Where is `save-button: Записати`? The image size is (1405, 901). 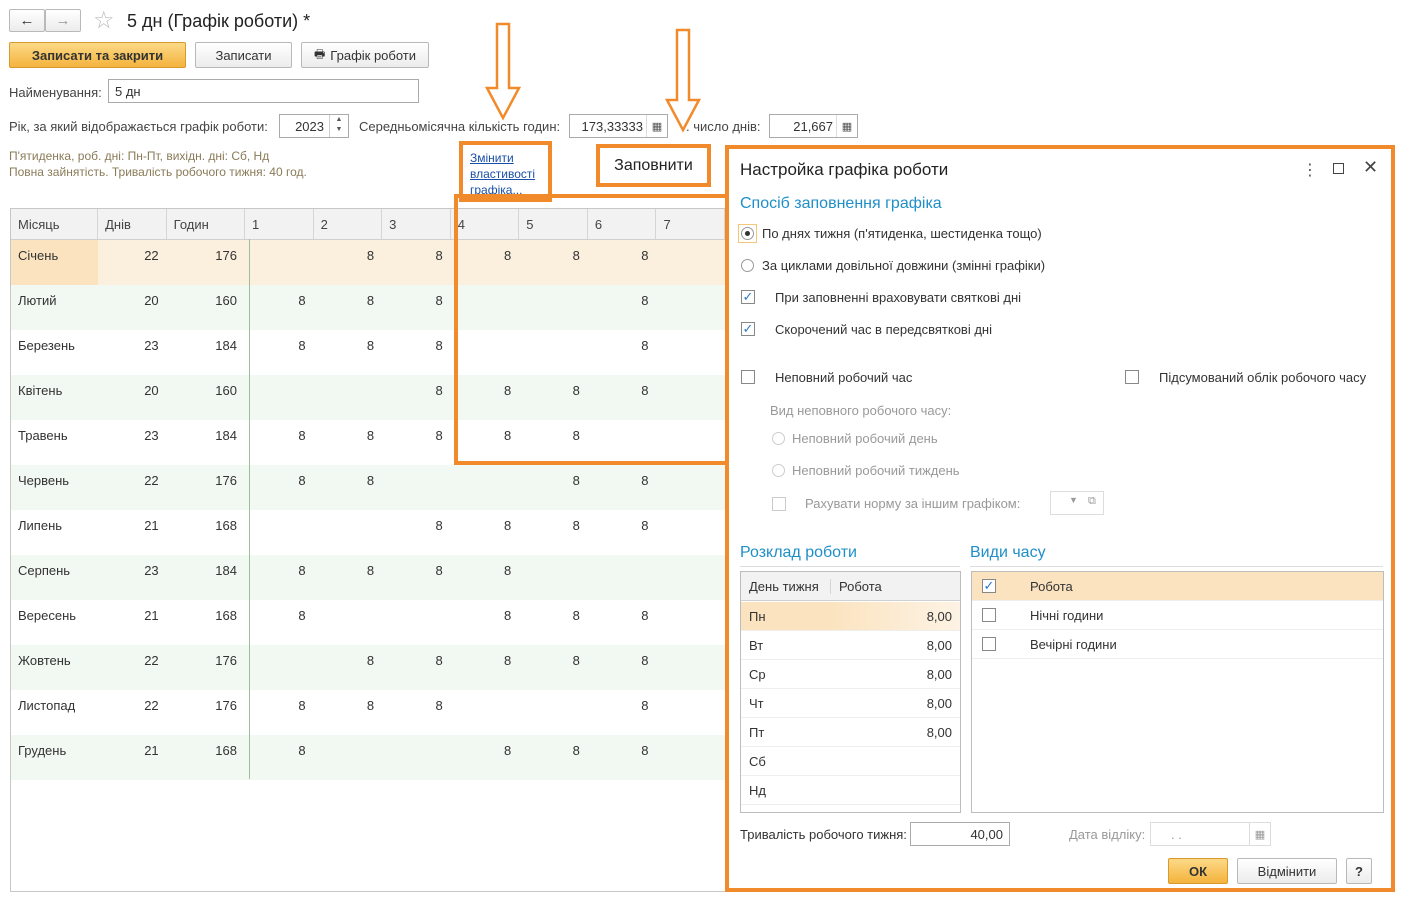
save-button: Записати is located at coordinates (243, 55).